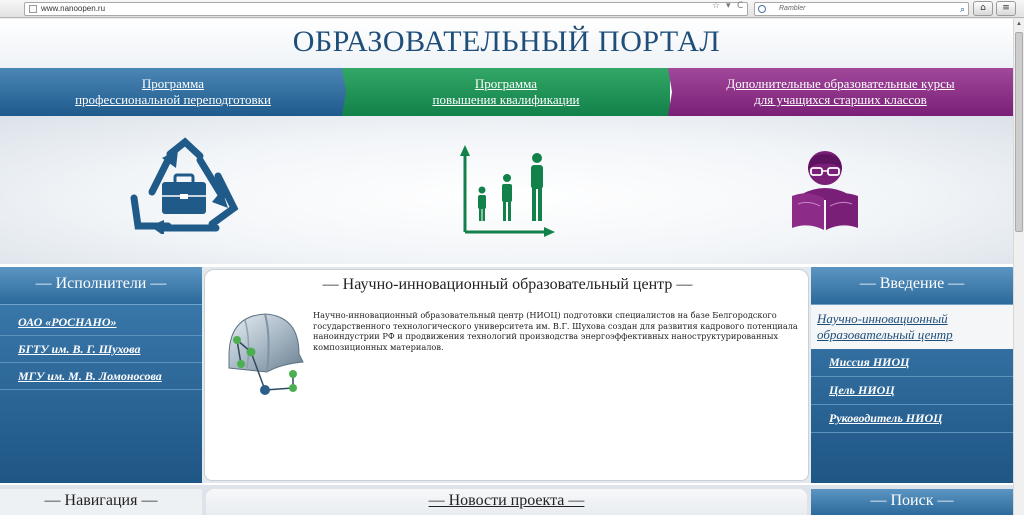 The image size is (1024, 515). I want to click on scrollbar-thumb, so click(1019, 132).